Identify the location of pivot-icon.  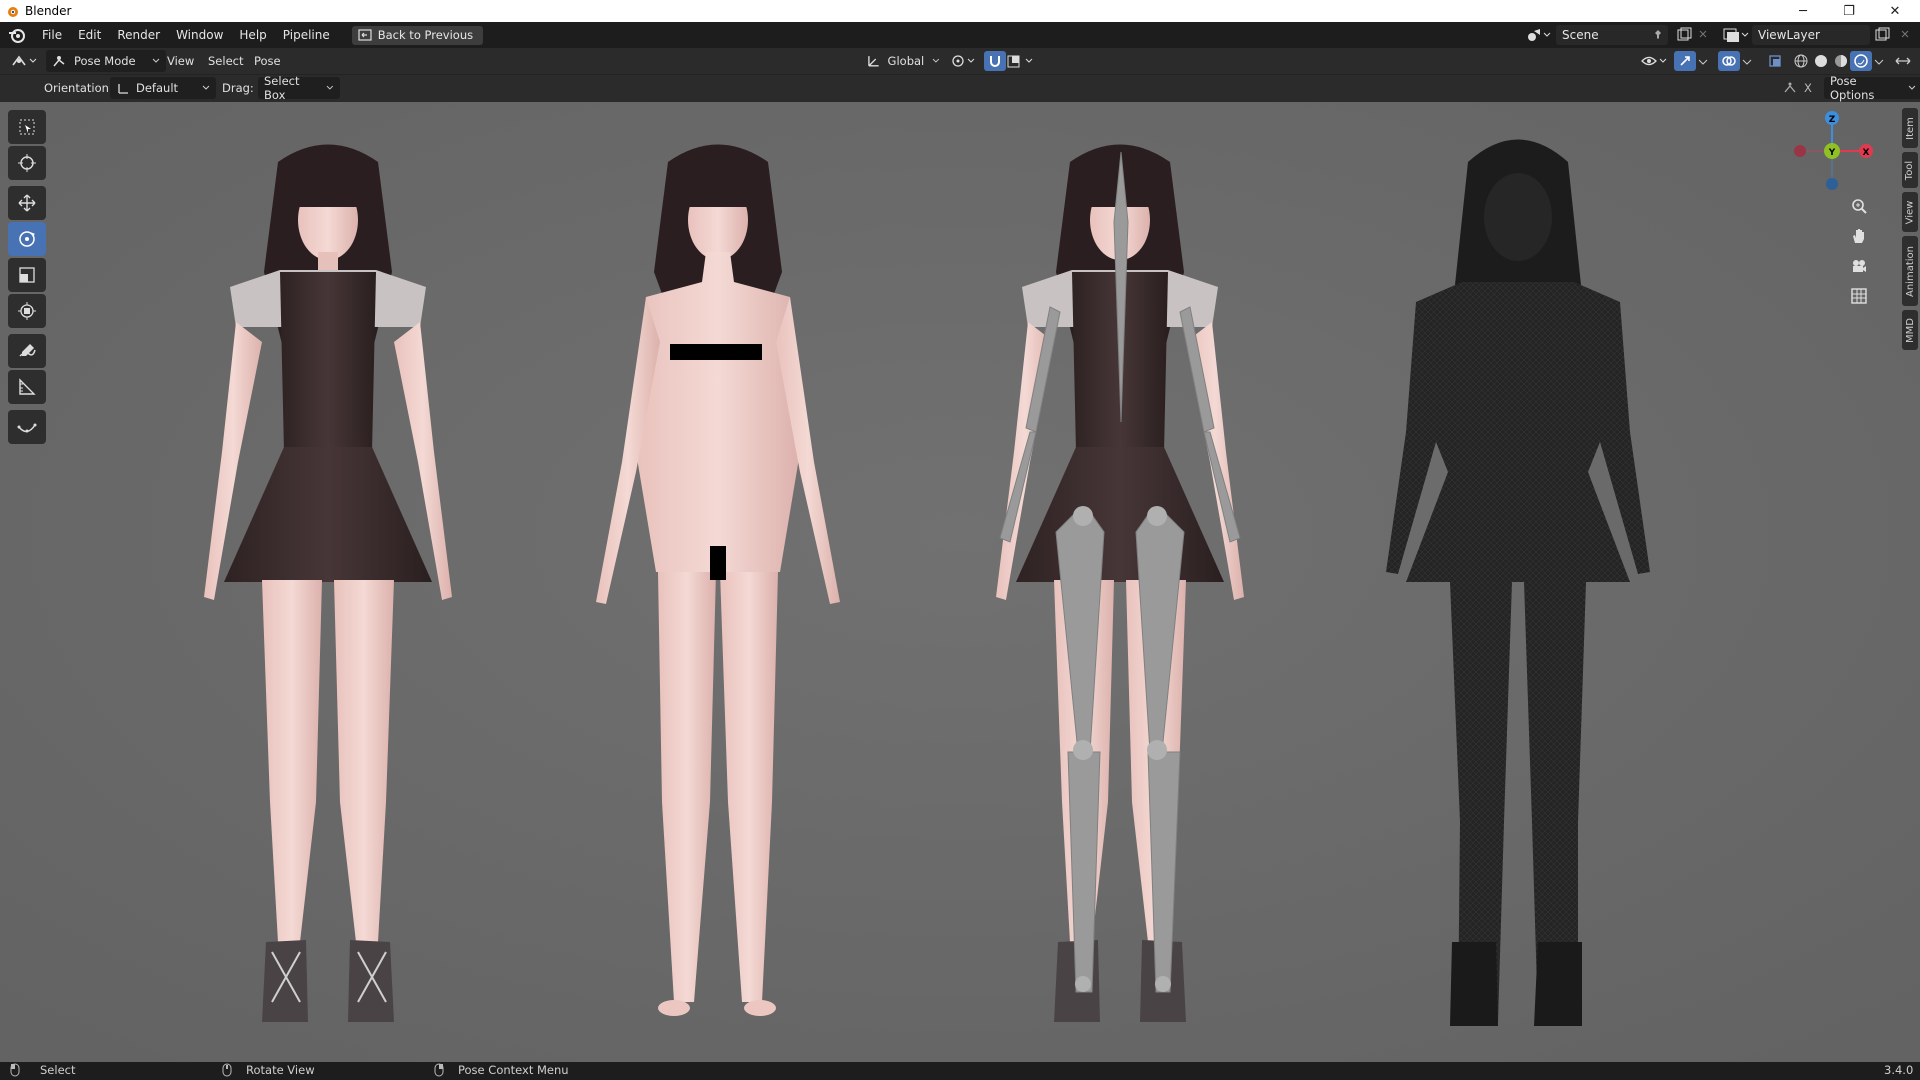
(963, 61).